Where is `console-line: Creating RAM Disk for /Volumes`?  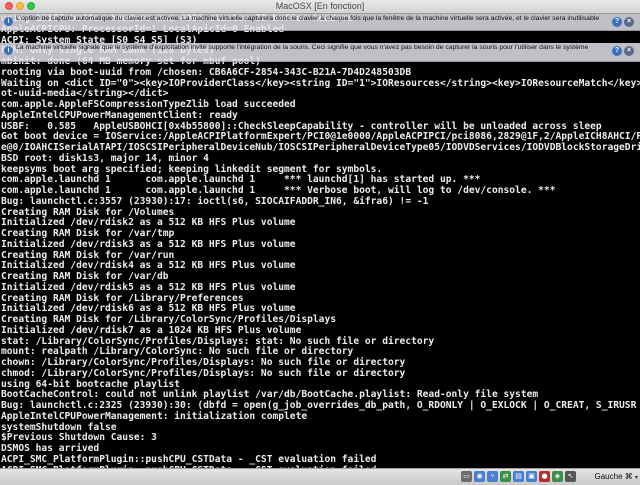
console-line: Creating RAM Disk for /Volumes is located at coordinates (88, 212).